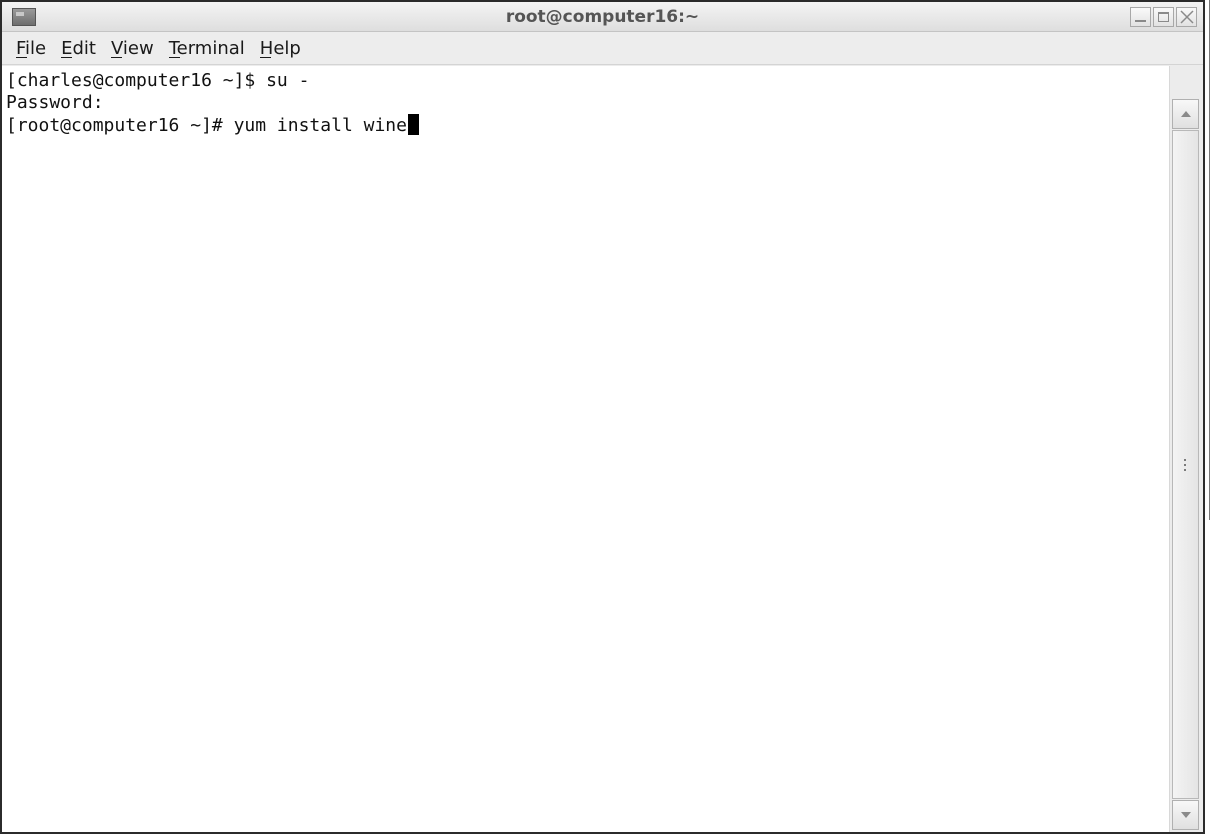 The height and width of the screenshot is (836, 1212). What do you see at coordinates (1140, 17) in the screenshot?
I see `minimize-icon` at bounding box center [1140, 17].